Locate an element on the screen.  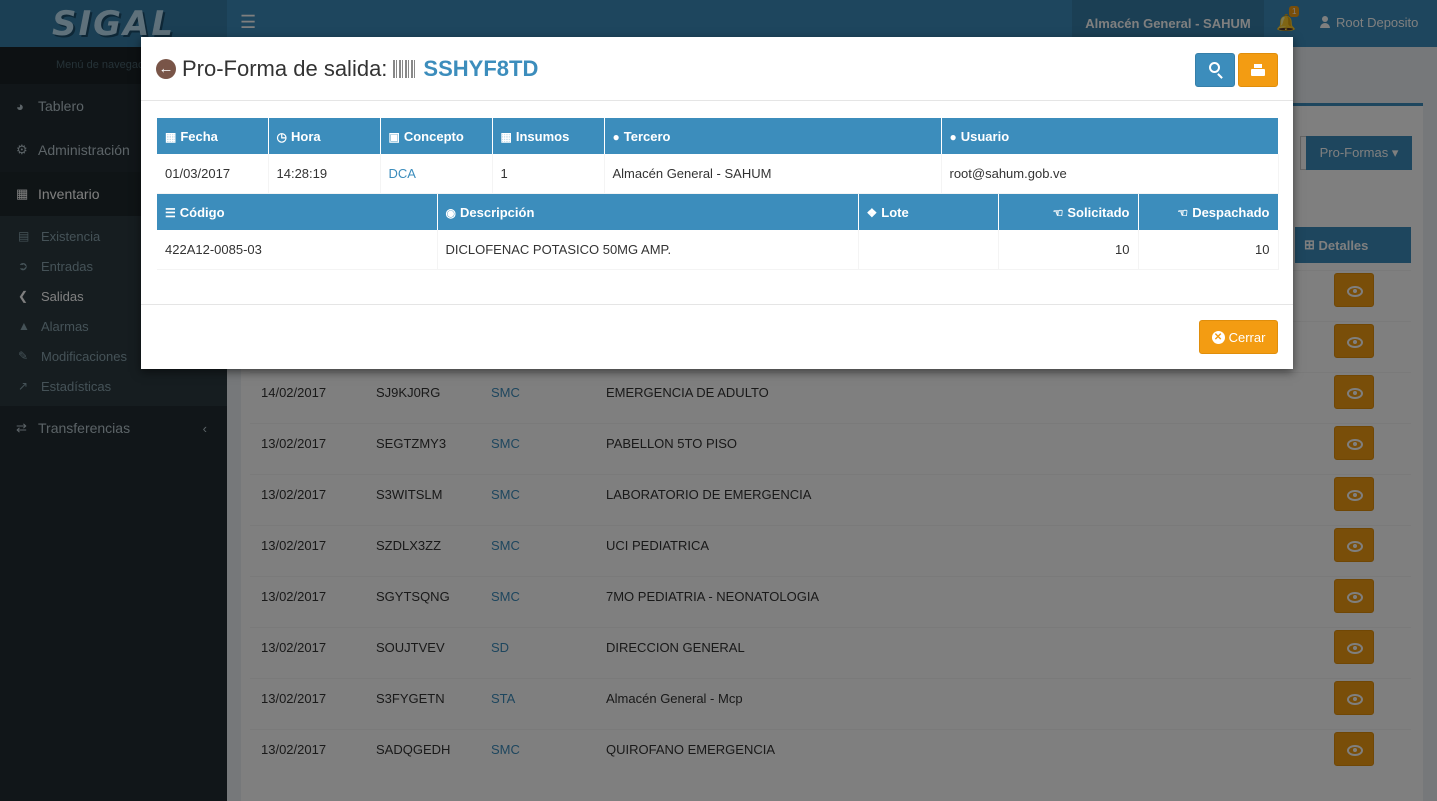
calendar-icon: ▦ is located at coordinates (171, 136).